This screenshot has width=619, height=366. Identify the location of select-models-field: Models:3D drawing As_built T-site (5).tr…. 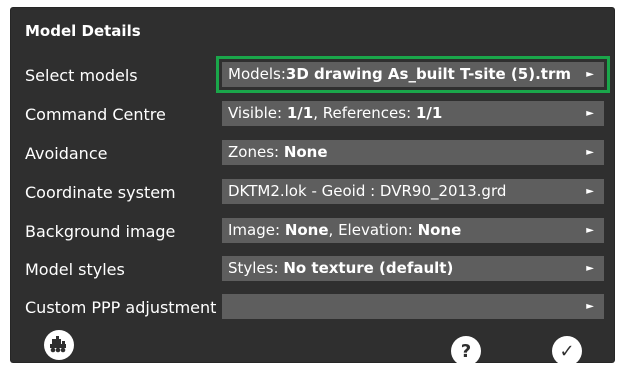
(413, 74).